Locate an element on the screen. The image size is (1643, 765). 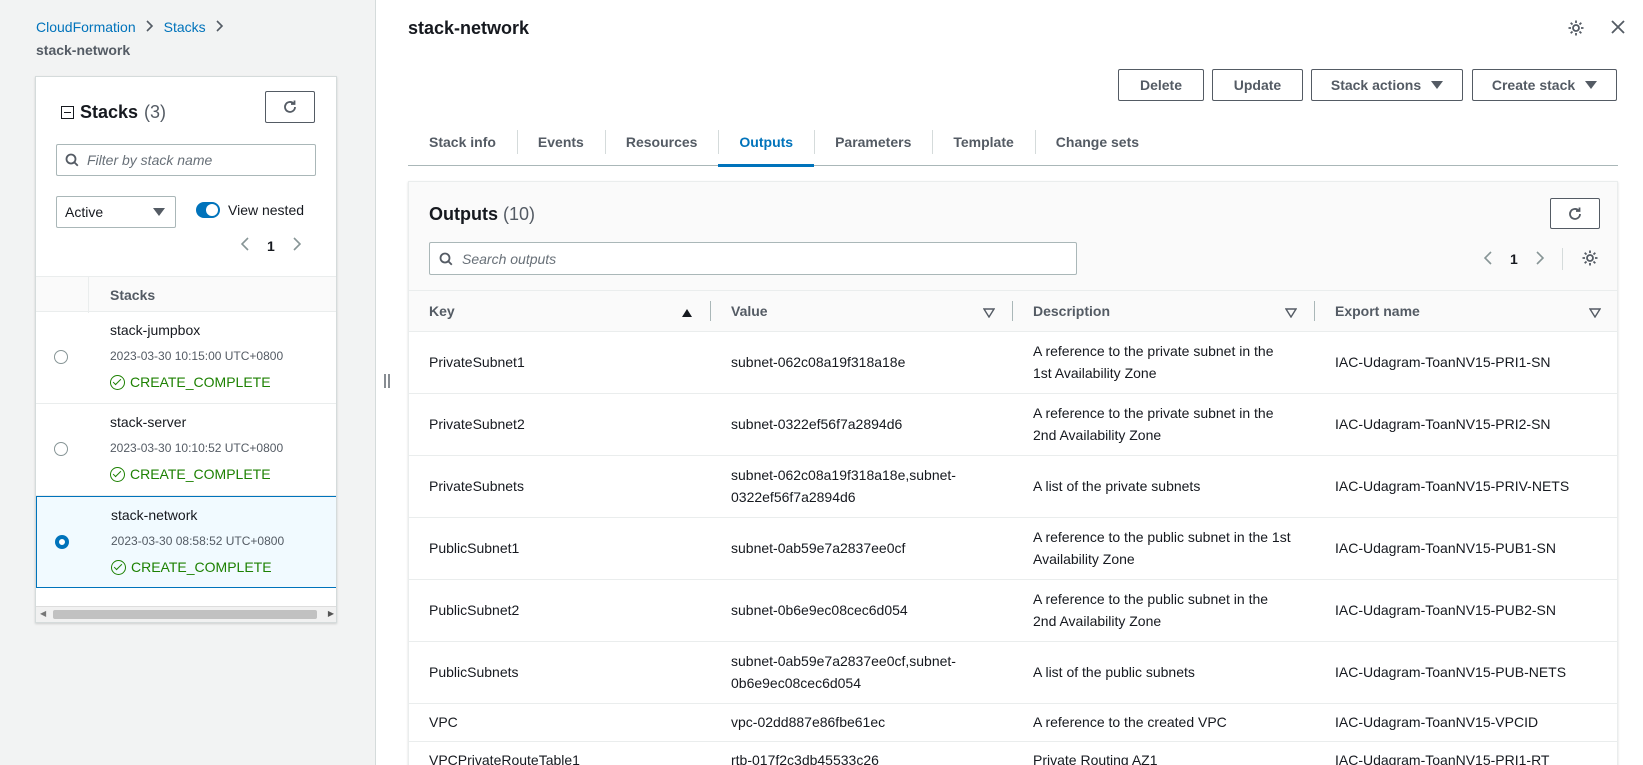
stack-name: stack-jumpbox is located at coordinates (155, 330).